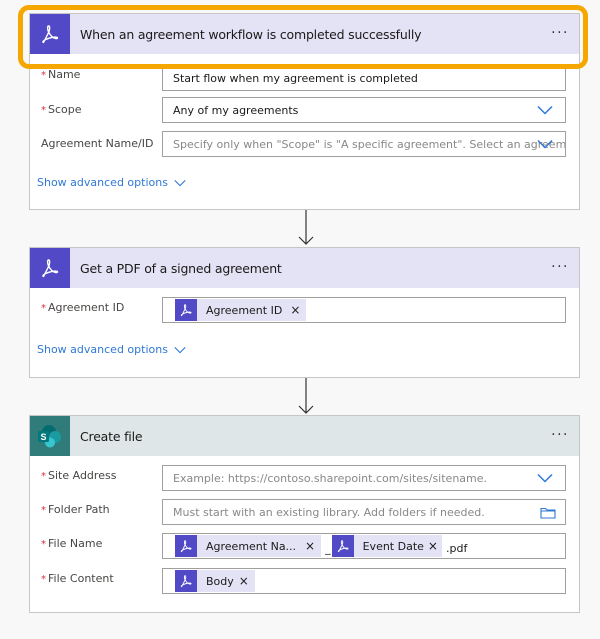  Describe the element at coordinates (304, 268) in the screenshot. I see `get-pdf-card-header: Get a PDF of a signed agreement ···` at that location.